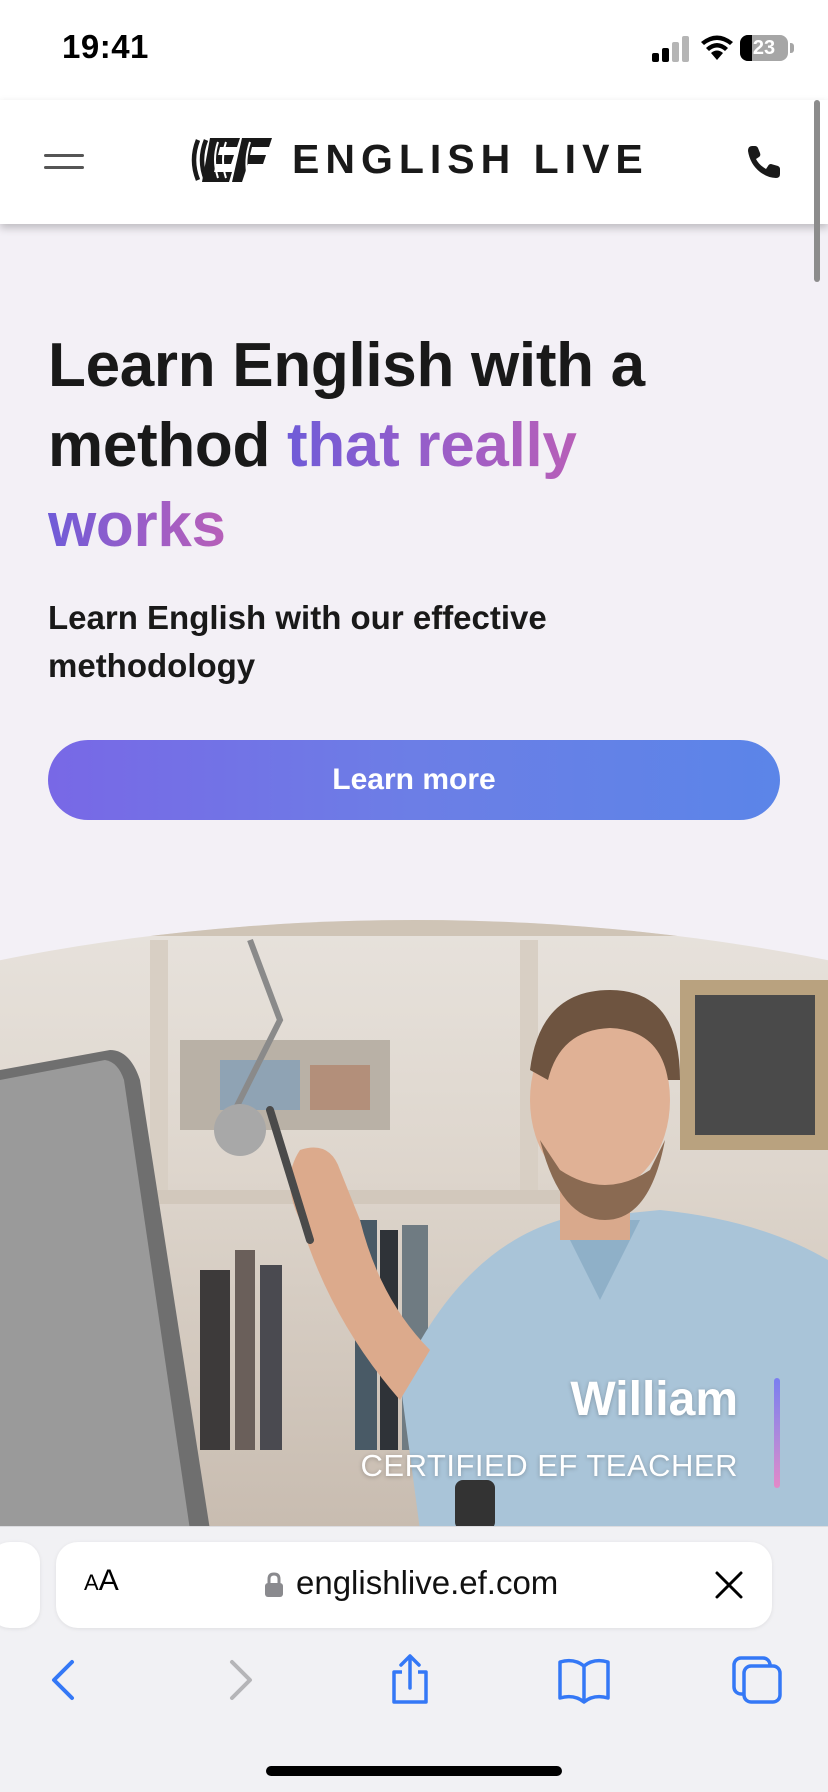  Describe the element at coordinates (470, 159) in the screenshot. I see `brand-name: ENGLISH LIVE` at that location.